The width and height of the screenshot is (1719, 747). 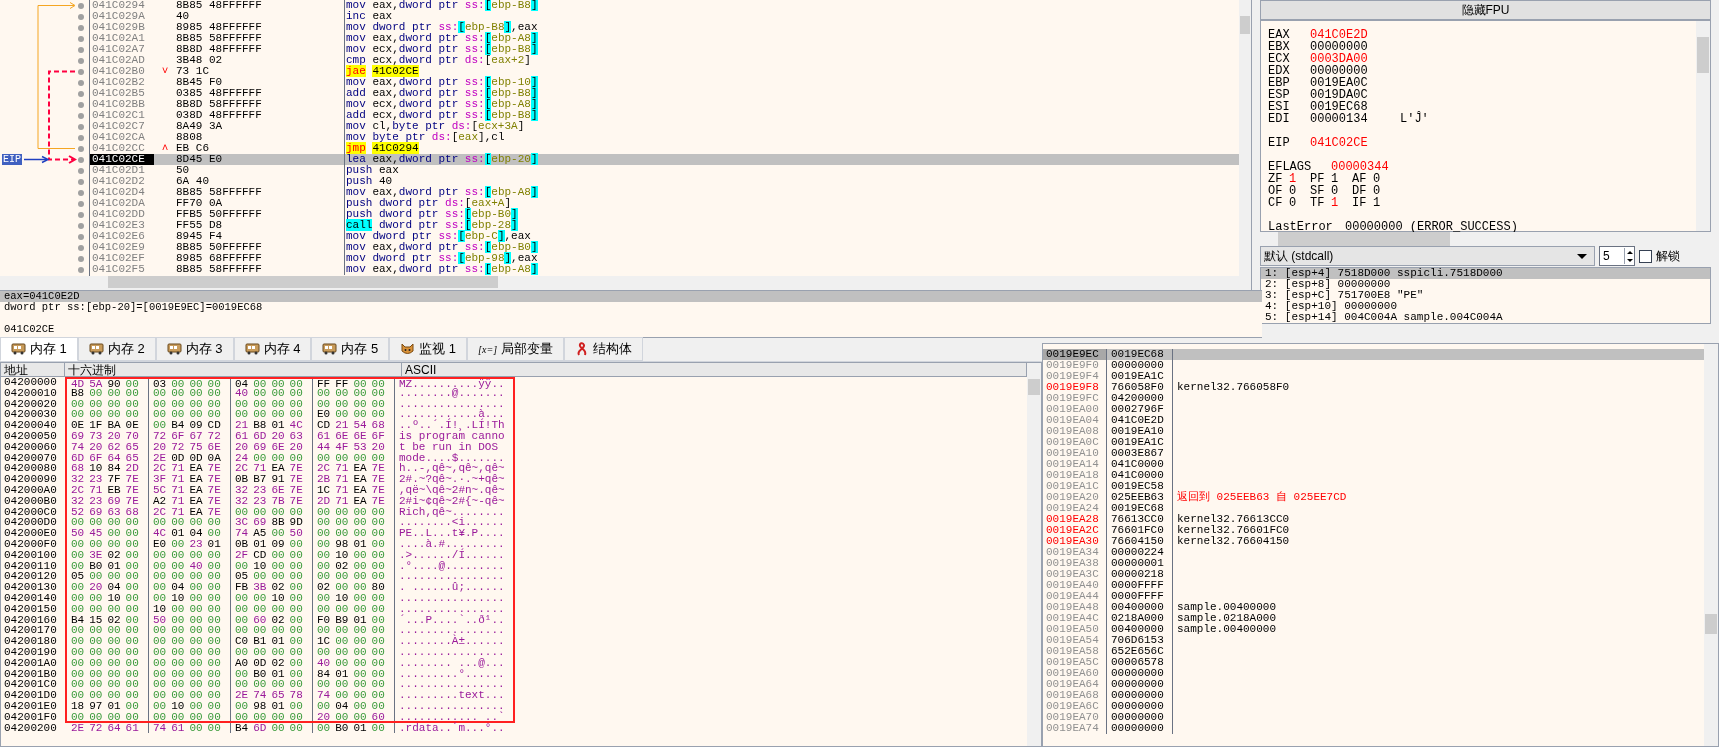 What do you see at coordinates (290, 425) in the screenshot?
I see `hex-row: 0E 1F BA 0E 00 B4 09 CD 21 B8 01 4C CD 21 54 68 ..º..´.Í!¸.LÍ!Th` at bounding box center [290, 425].